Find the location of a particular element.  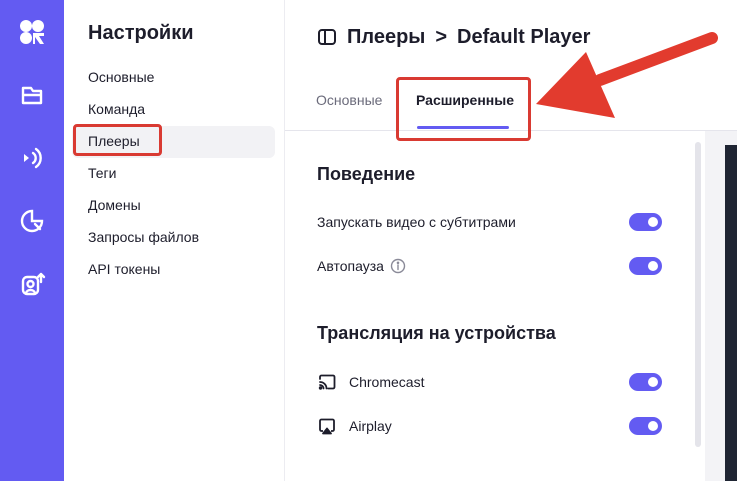

settings-nav-item-tags: Теги is located at coordinates (173, 174).